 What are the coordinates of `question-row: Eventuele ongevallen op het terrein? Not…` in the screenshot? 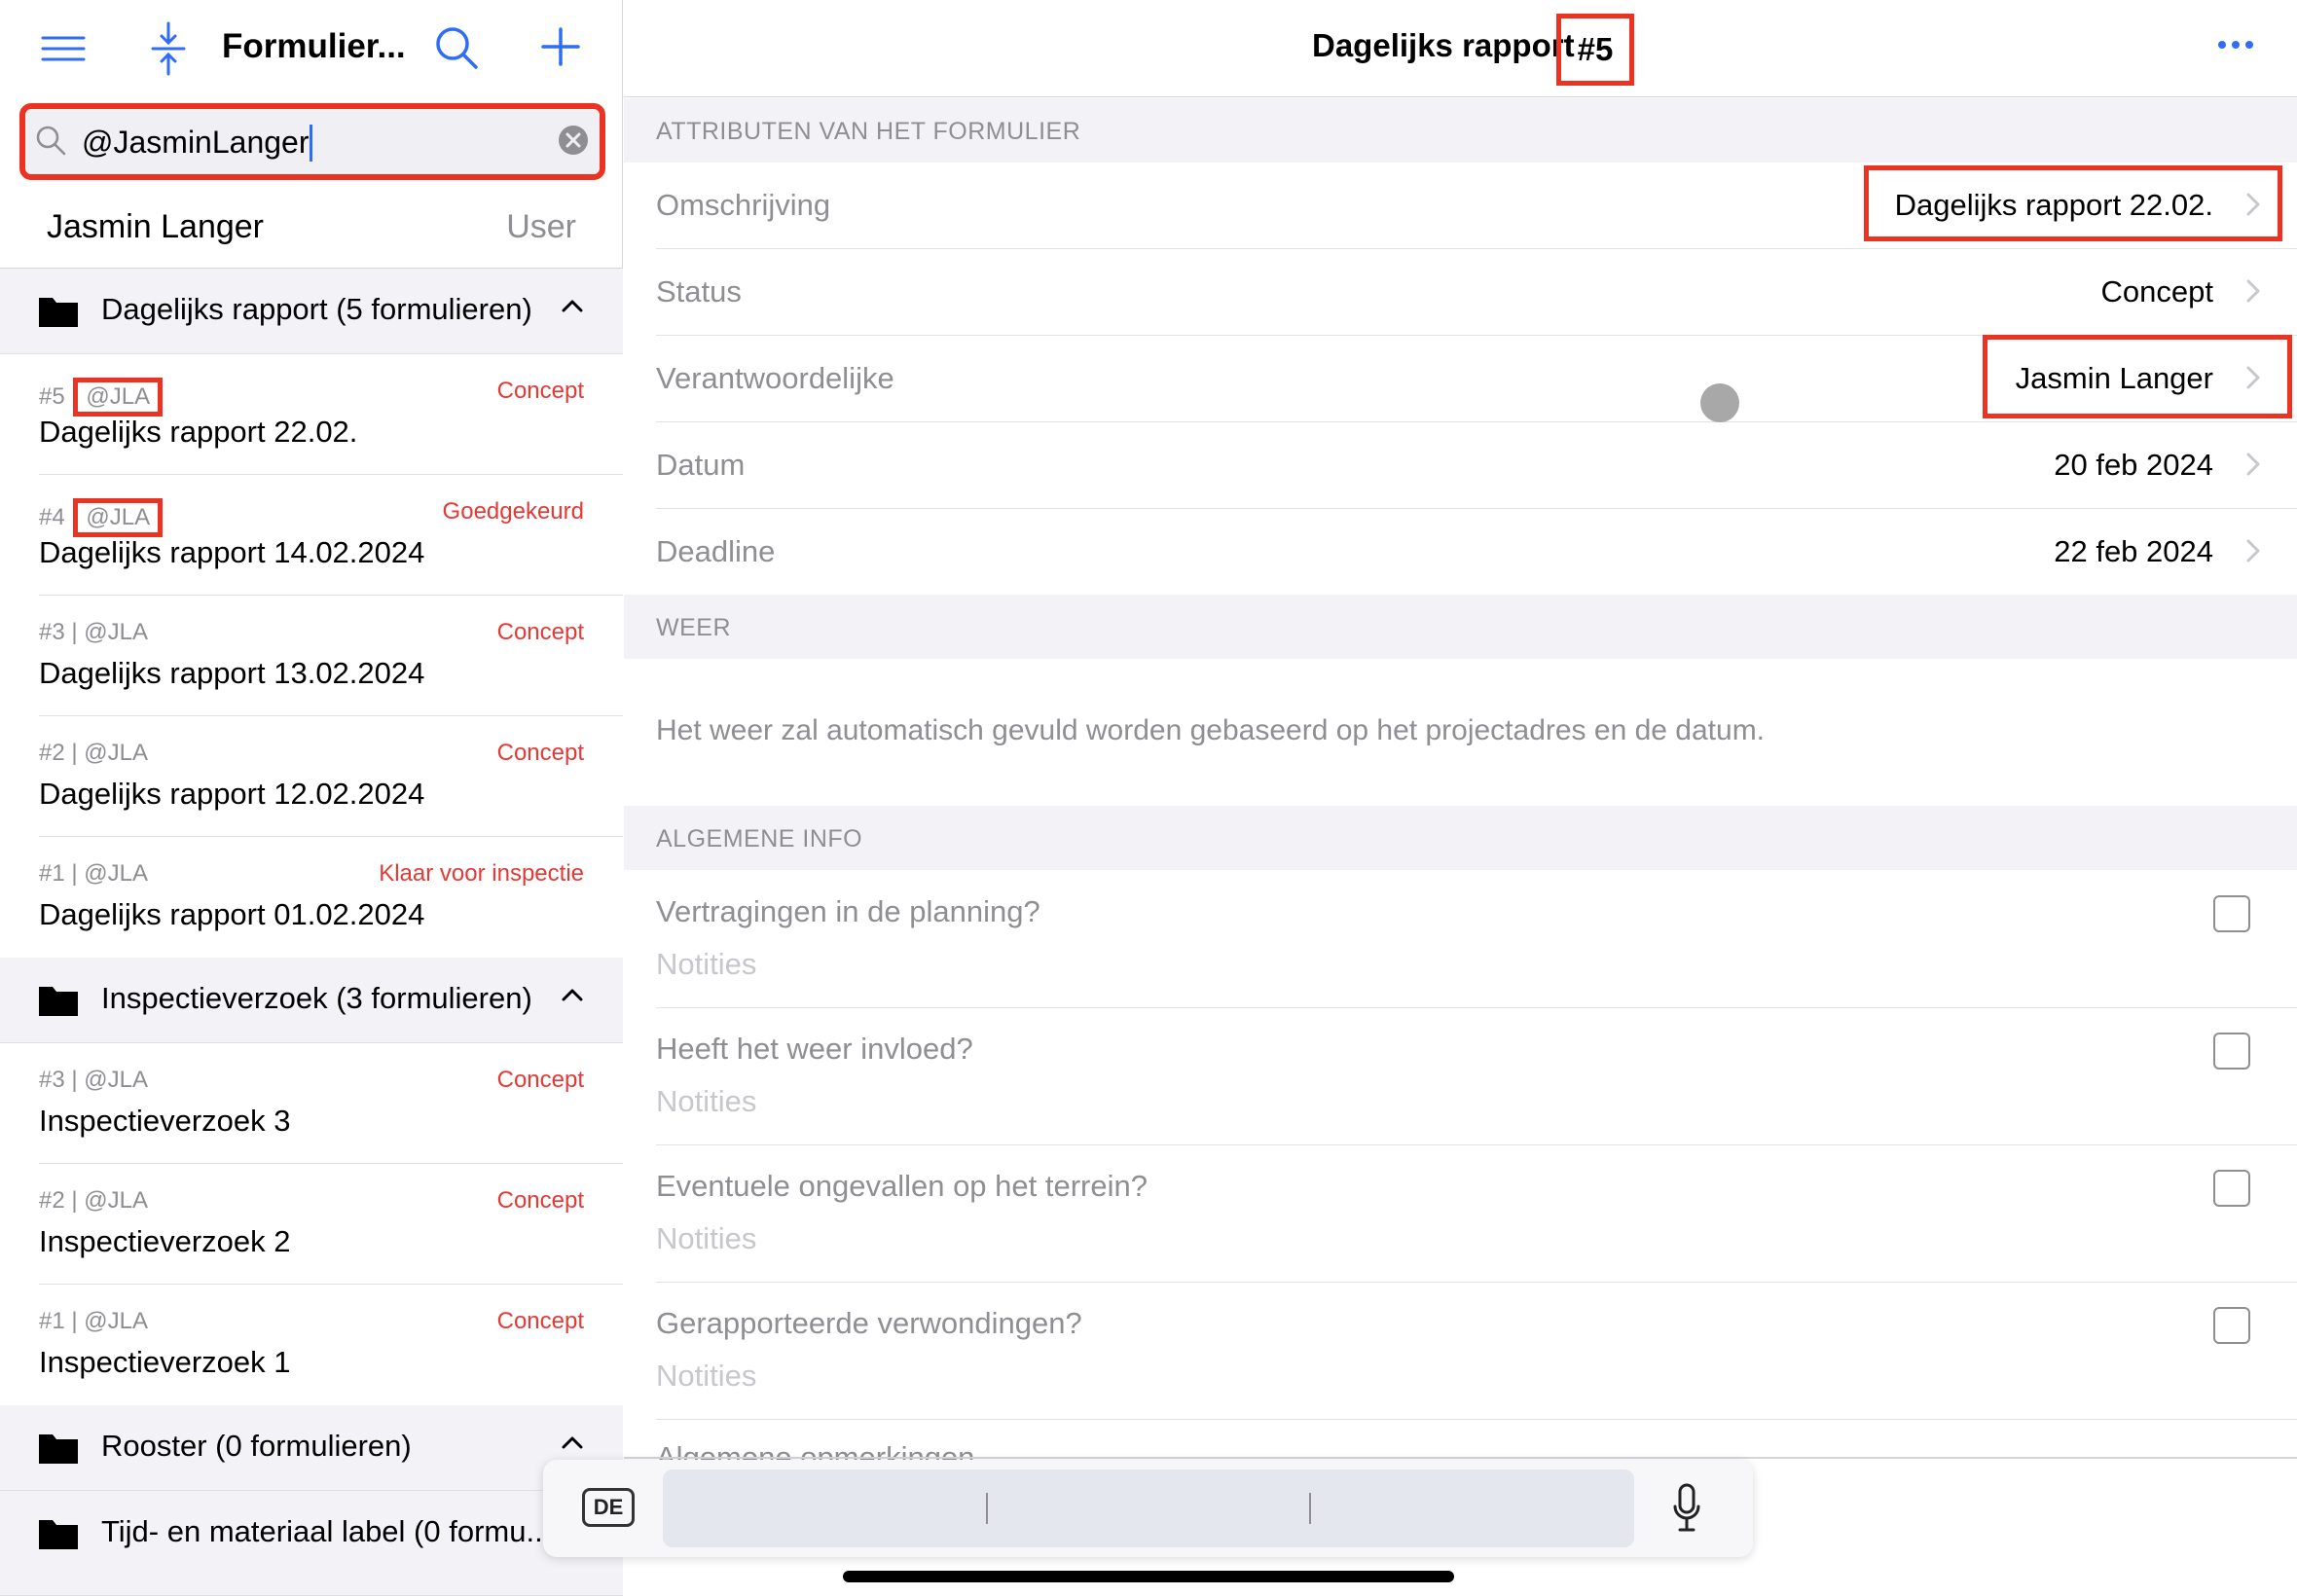 It's located at (1476, 1214).